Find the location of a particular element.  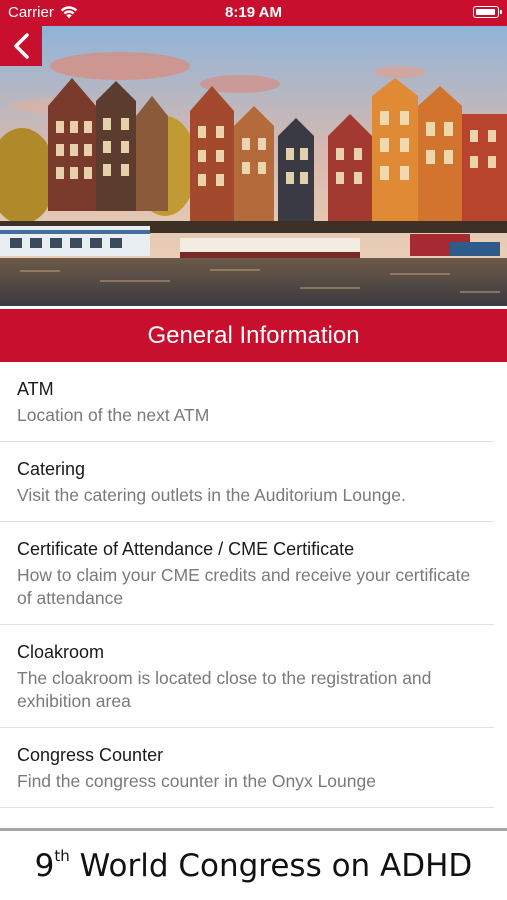

chevron-left-icon is located at coordinates (21, 46).